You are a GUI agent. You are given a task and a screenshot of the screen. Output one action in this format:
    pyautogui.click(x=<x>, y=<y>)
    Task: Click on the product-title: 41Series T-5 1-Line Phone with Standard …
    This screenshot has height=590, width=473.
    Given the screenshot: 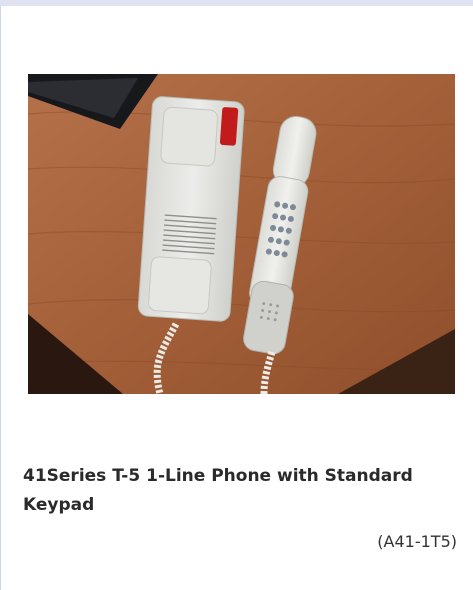 What is the action you would take?
    pyautogui.click(x=243, y=491)
    